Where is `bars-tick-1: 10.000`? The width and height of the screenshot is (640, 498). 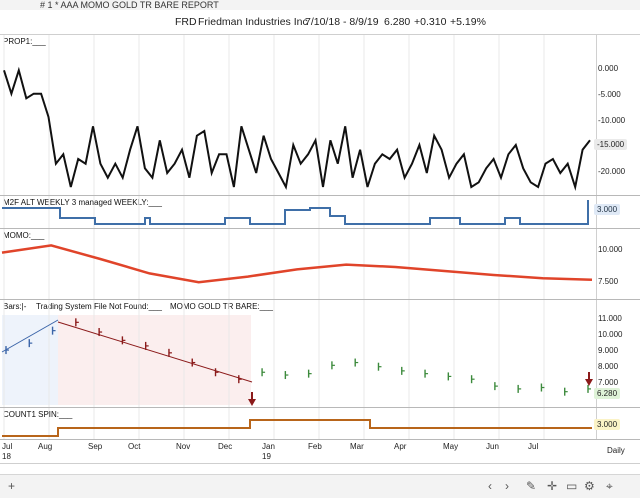 bars-tick-1: 10.000 is located at coordinates (610, 334).